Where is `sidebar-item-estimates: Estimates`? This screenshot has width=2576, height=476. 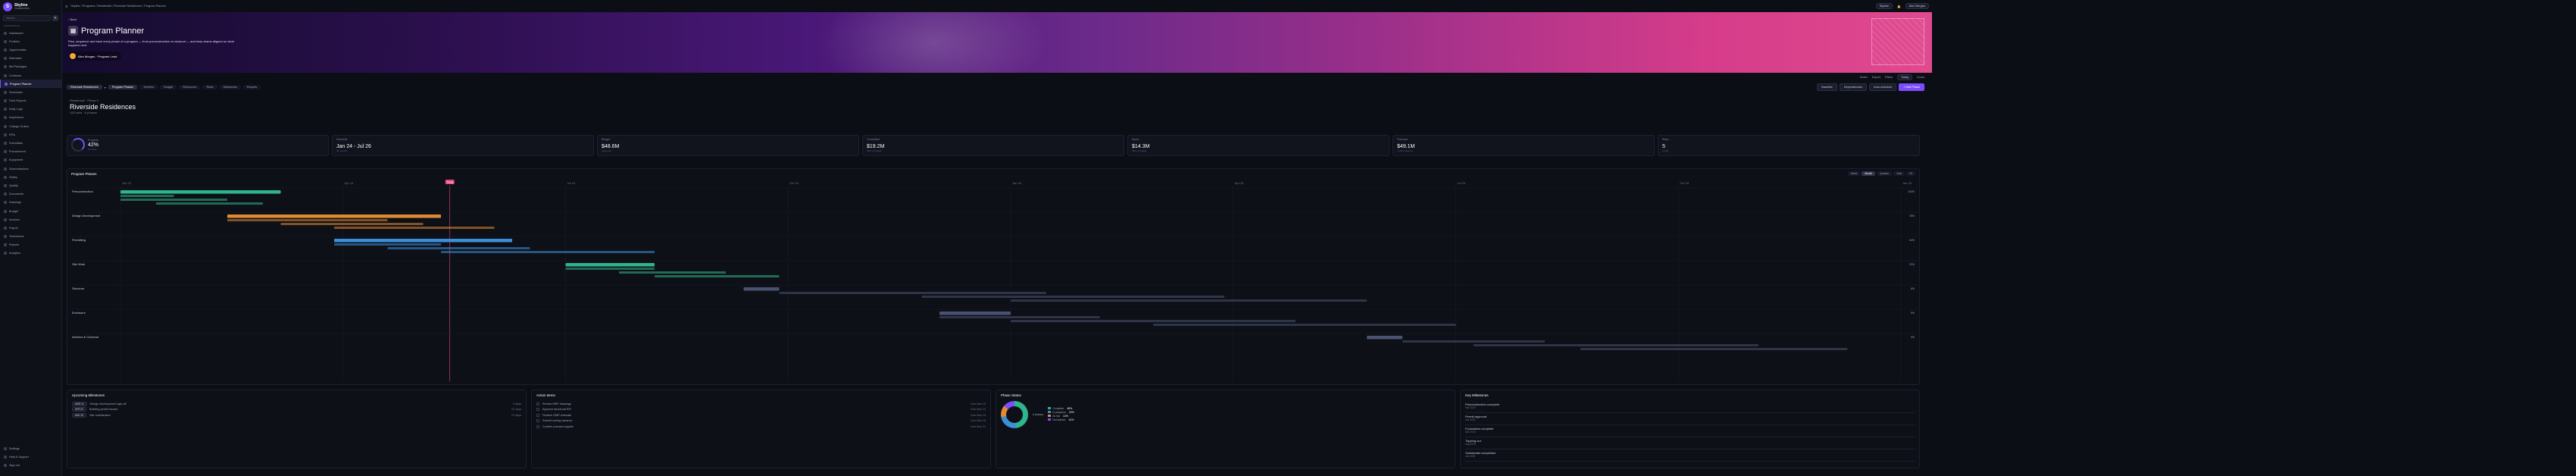
sidebar-item-estimates: Estimates is located at coordinates (31, 59).